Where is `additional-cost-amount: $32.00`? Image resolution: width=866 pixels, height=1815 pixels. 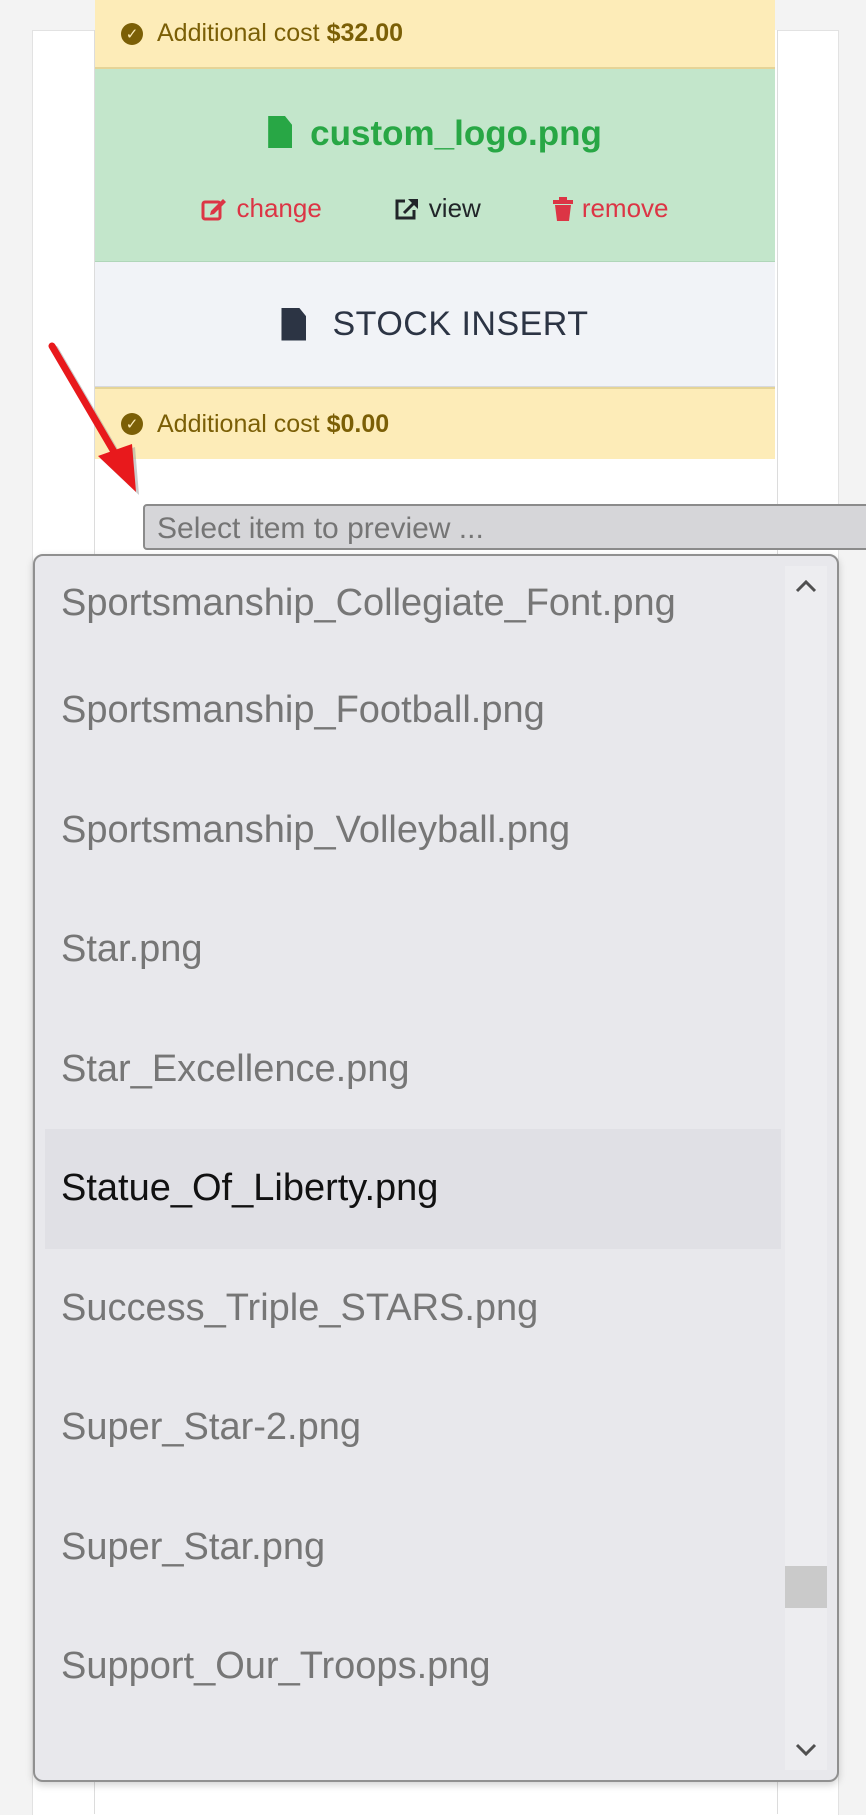 additional-cost-amount: $32.00 is located at coordinates (365, 33).